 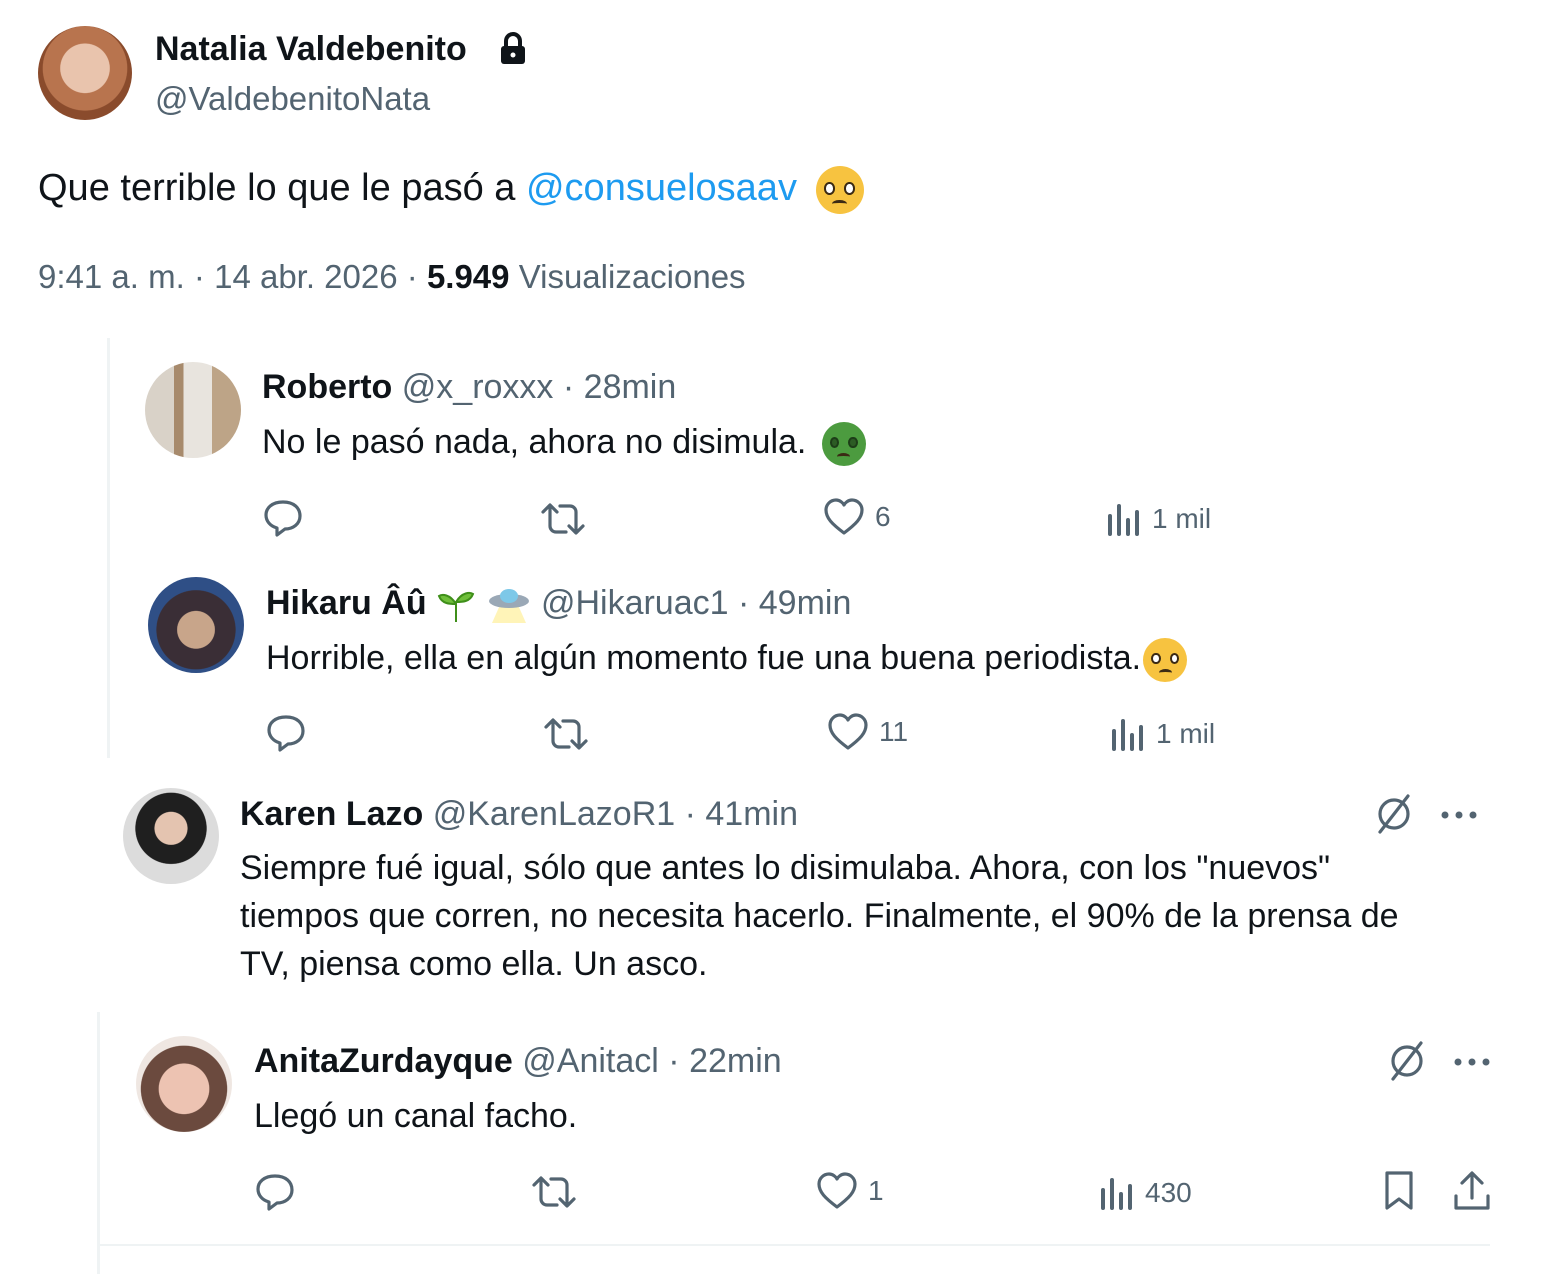 I want to click on lock-icon, so click(x=513, y=51).